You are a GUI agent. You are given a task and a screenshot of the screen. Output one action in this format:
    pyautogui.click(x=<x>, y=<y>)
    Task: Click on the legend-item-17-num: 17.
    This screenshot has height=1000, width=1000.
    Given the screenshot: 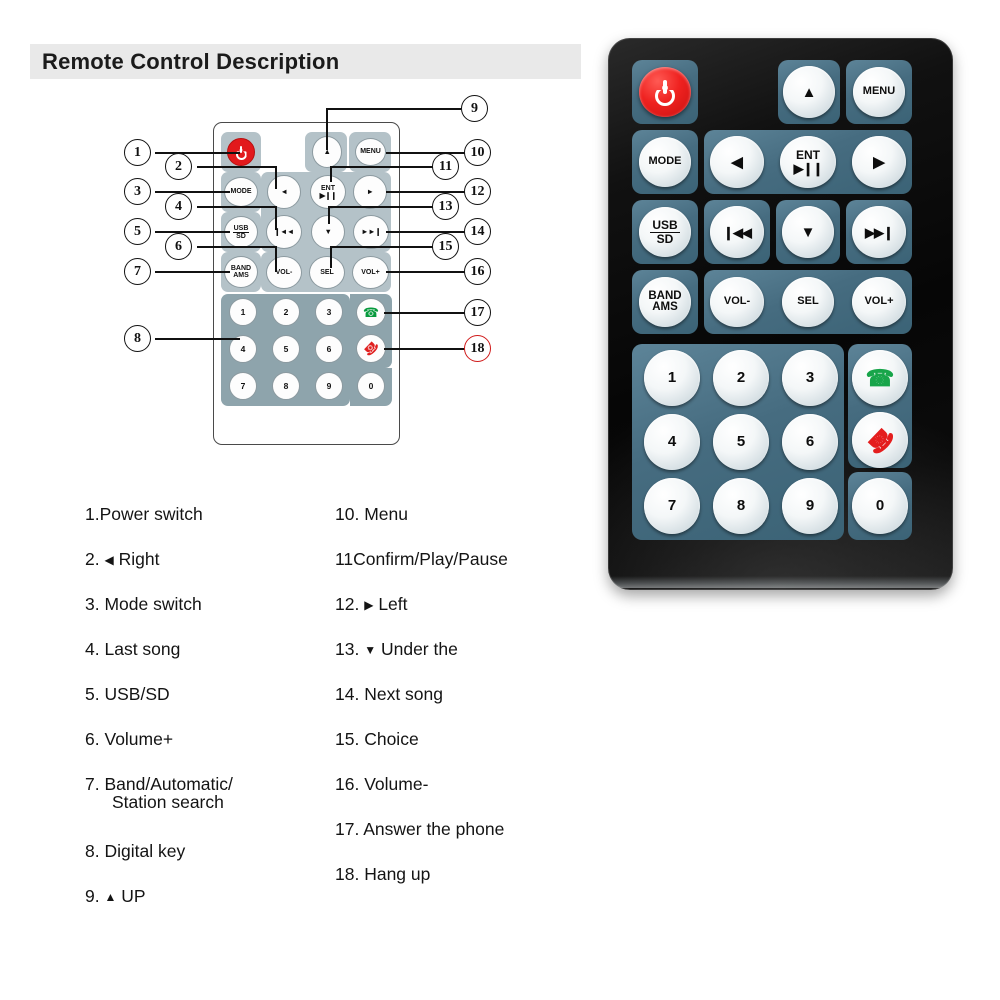 What is the action you would take?
    pyautogui.click(x=347, y=829)
    